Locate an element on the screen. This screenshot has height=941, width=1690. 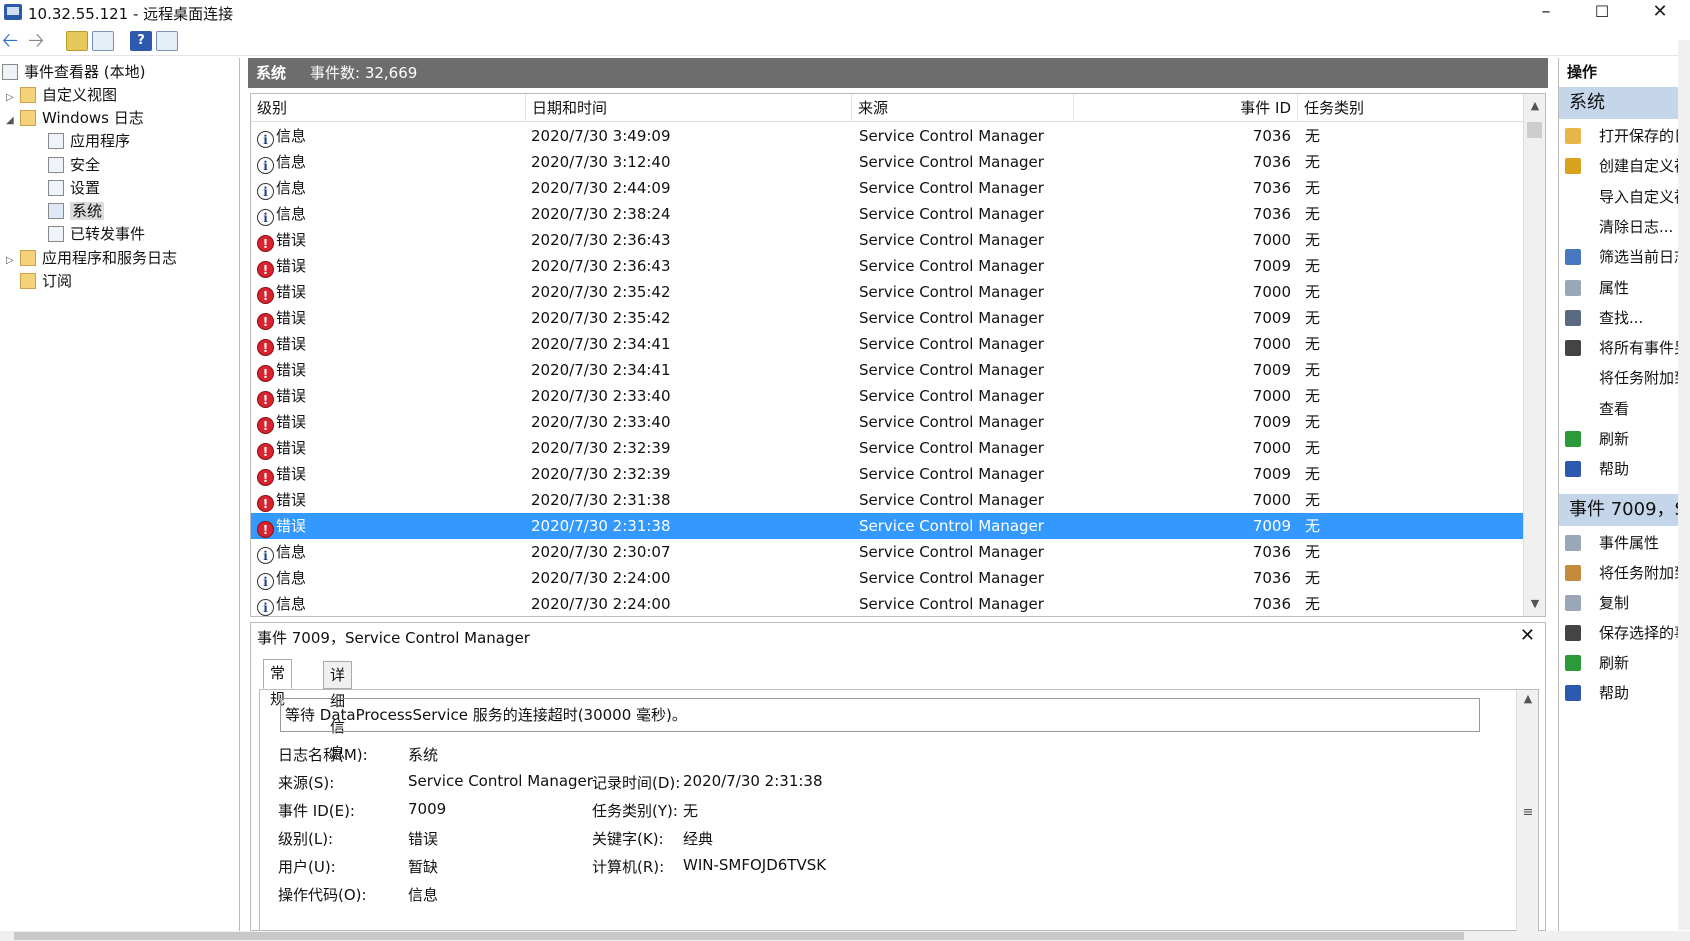
event-id-cell: 7009 is located at coordinates (1271, 526).